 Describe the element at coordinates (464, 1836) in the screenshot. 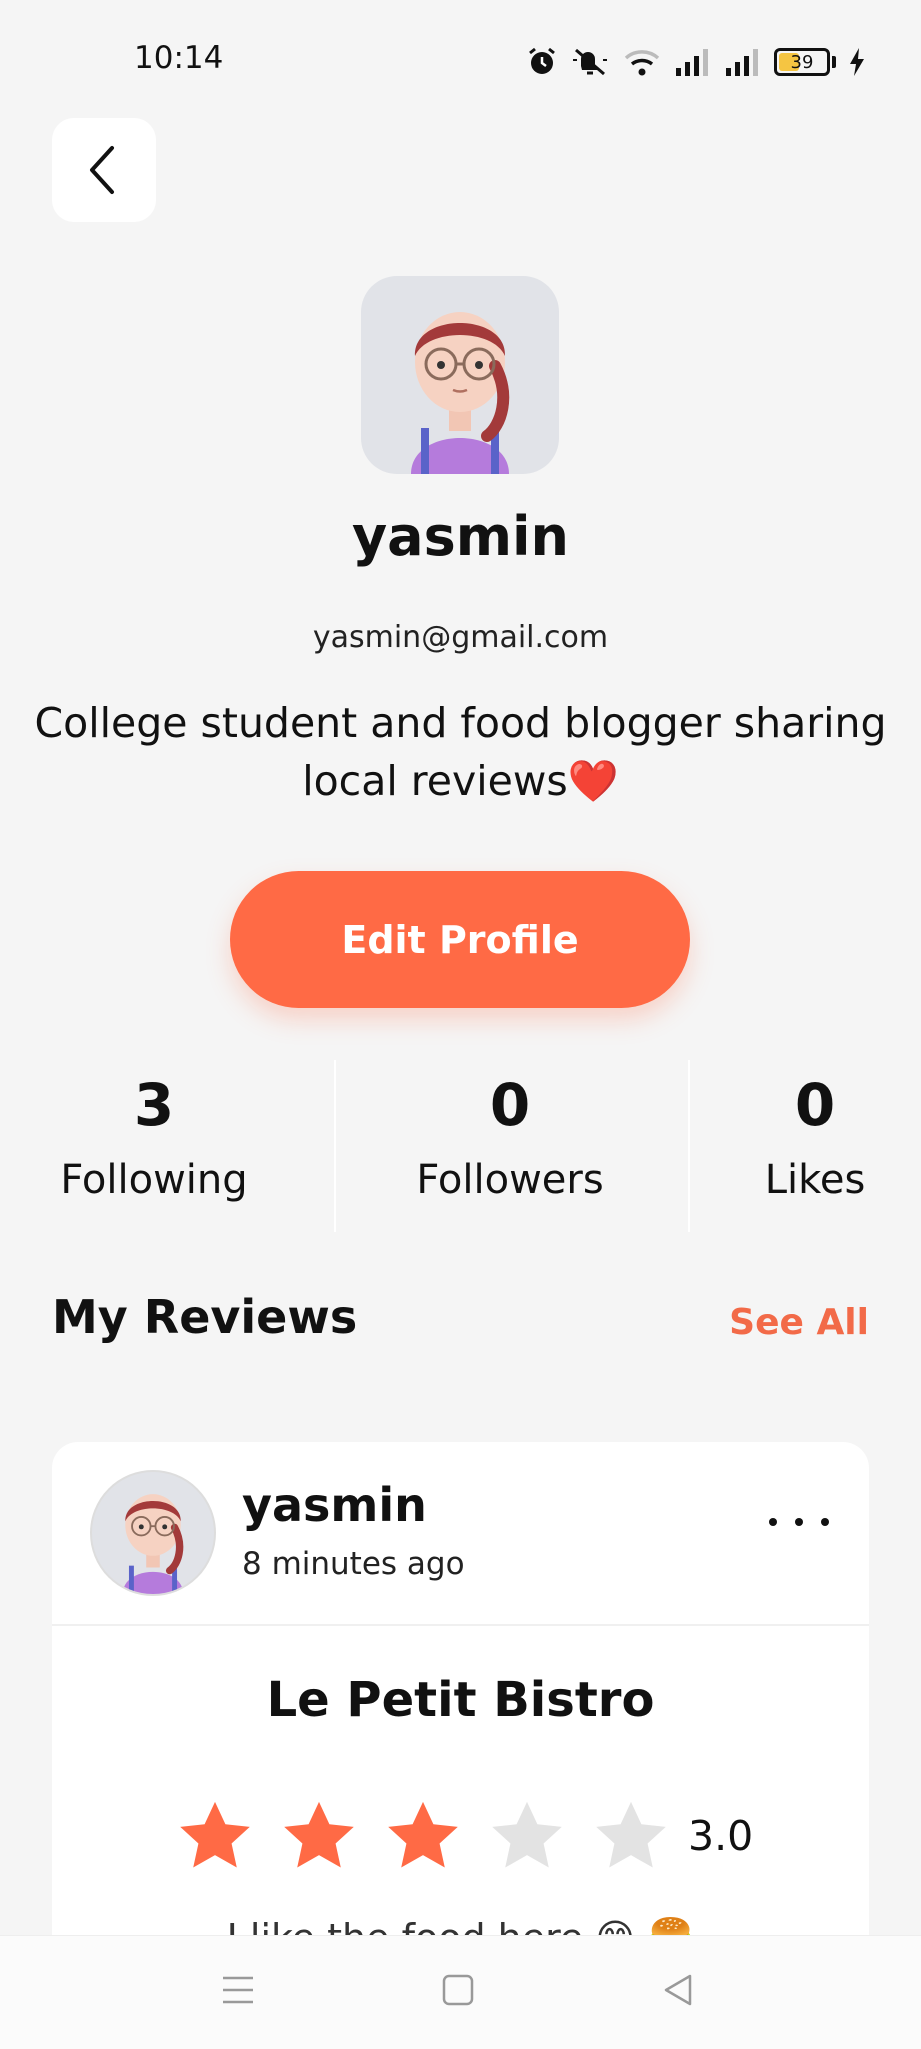

I see `rating-stars: 3.0` at that location.